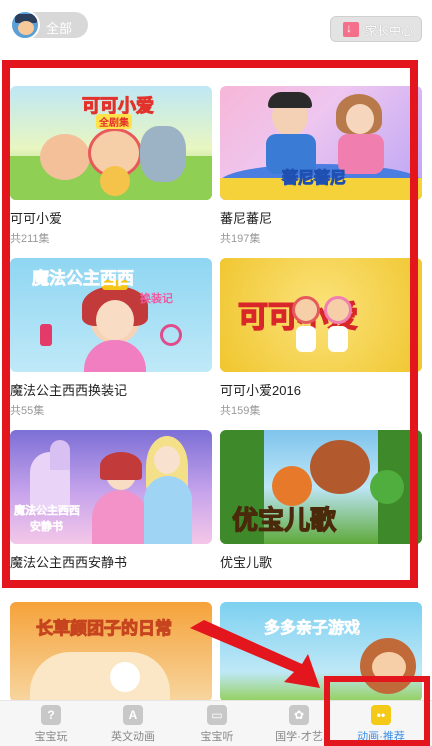 The height and width of the screenshot is (746, 432). Describe the element at coordinates (133, 715) in the screenshot. I see `letter-a-icon: A` at that location.